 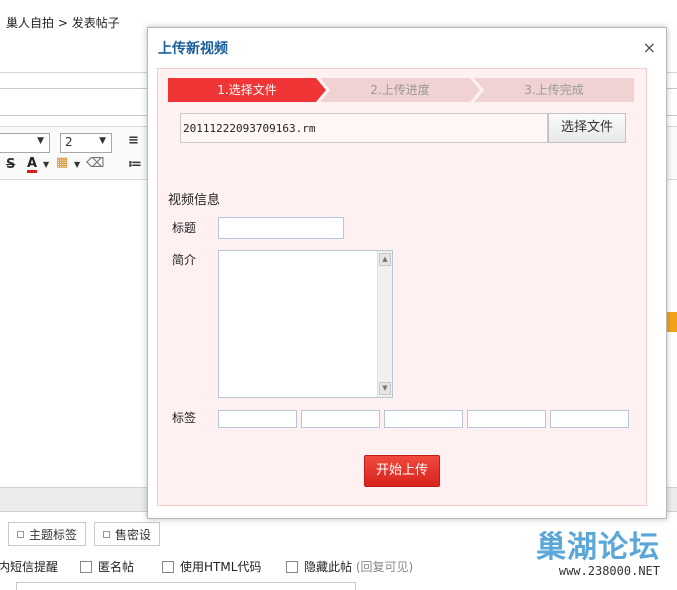 I want to click on tab-sale: 售密设, so click(x=127, y=534).